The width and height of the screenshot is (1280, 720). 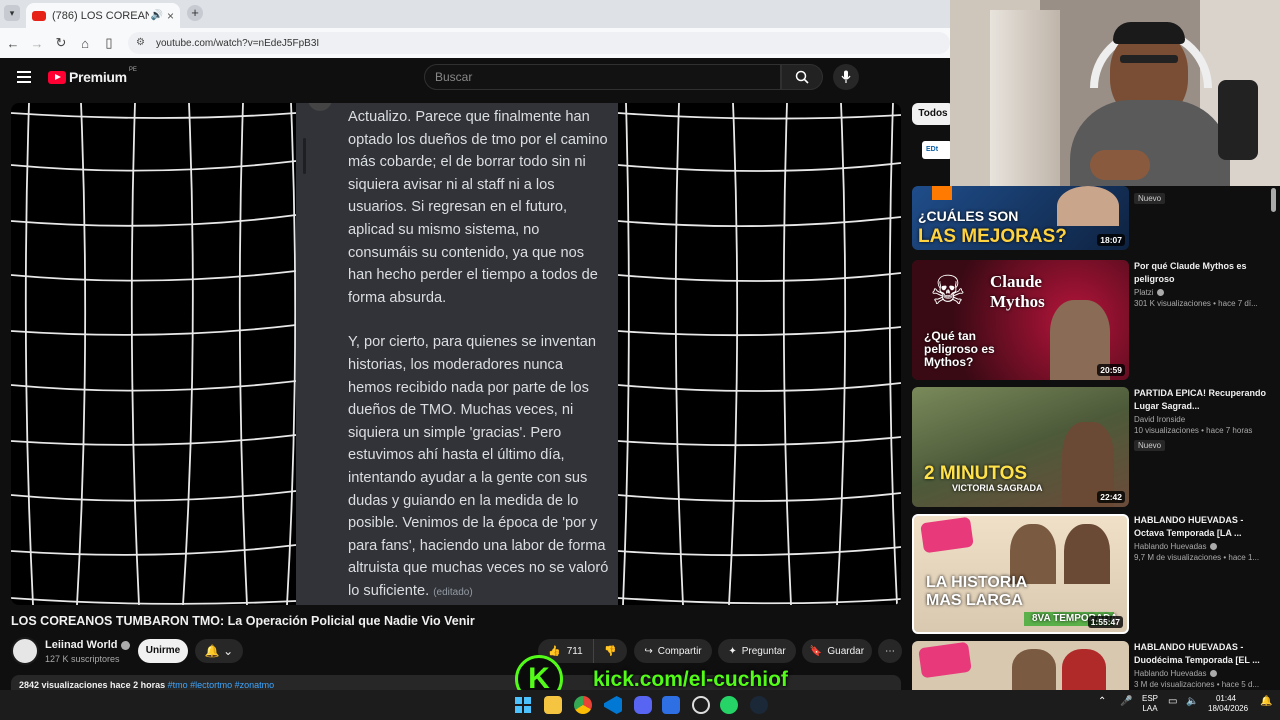 I want to click on hashtags: #tmo #lectortmo #zonatmo, so click(x=221, y=685).